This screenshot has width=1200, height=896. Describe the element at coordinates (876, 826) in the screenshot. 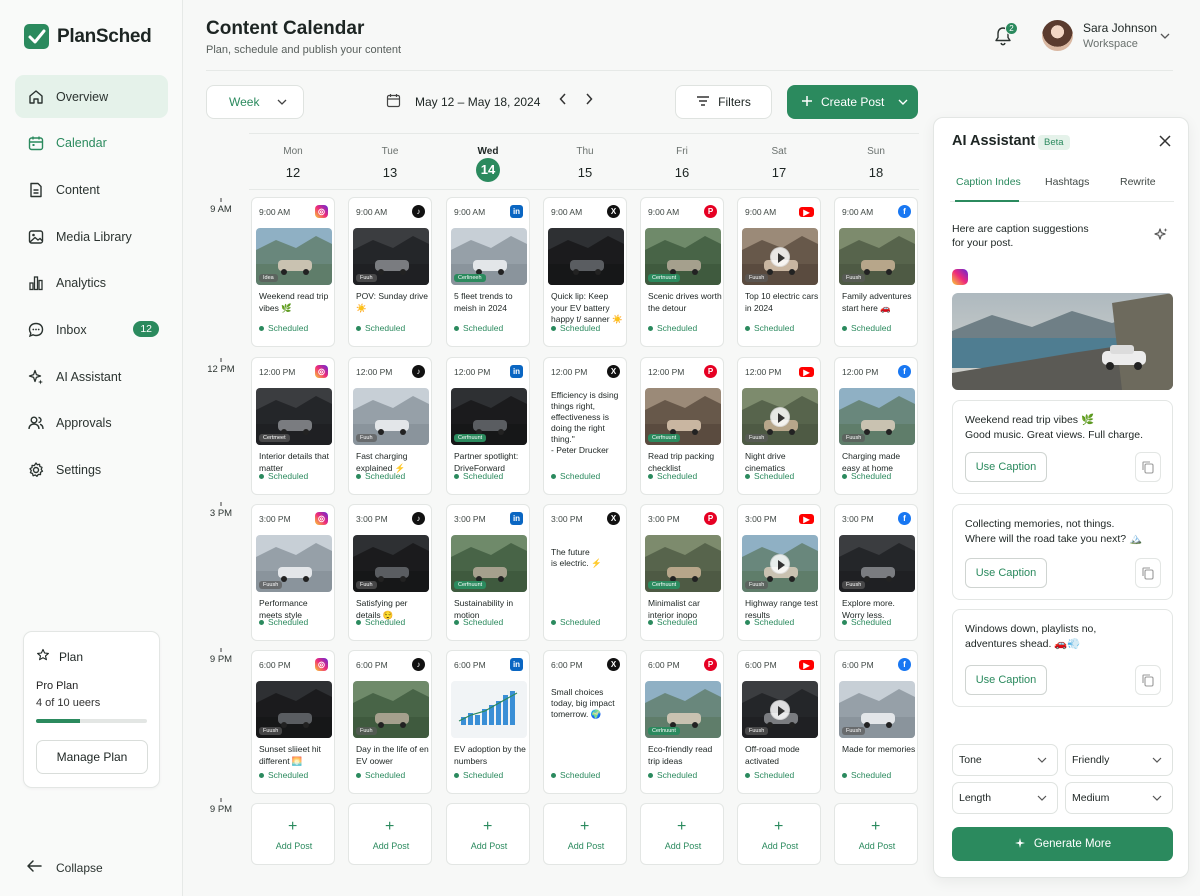

I see `plus-icon: +` at that location.